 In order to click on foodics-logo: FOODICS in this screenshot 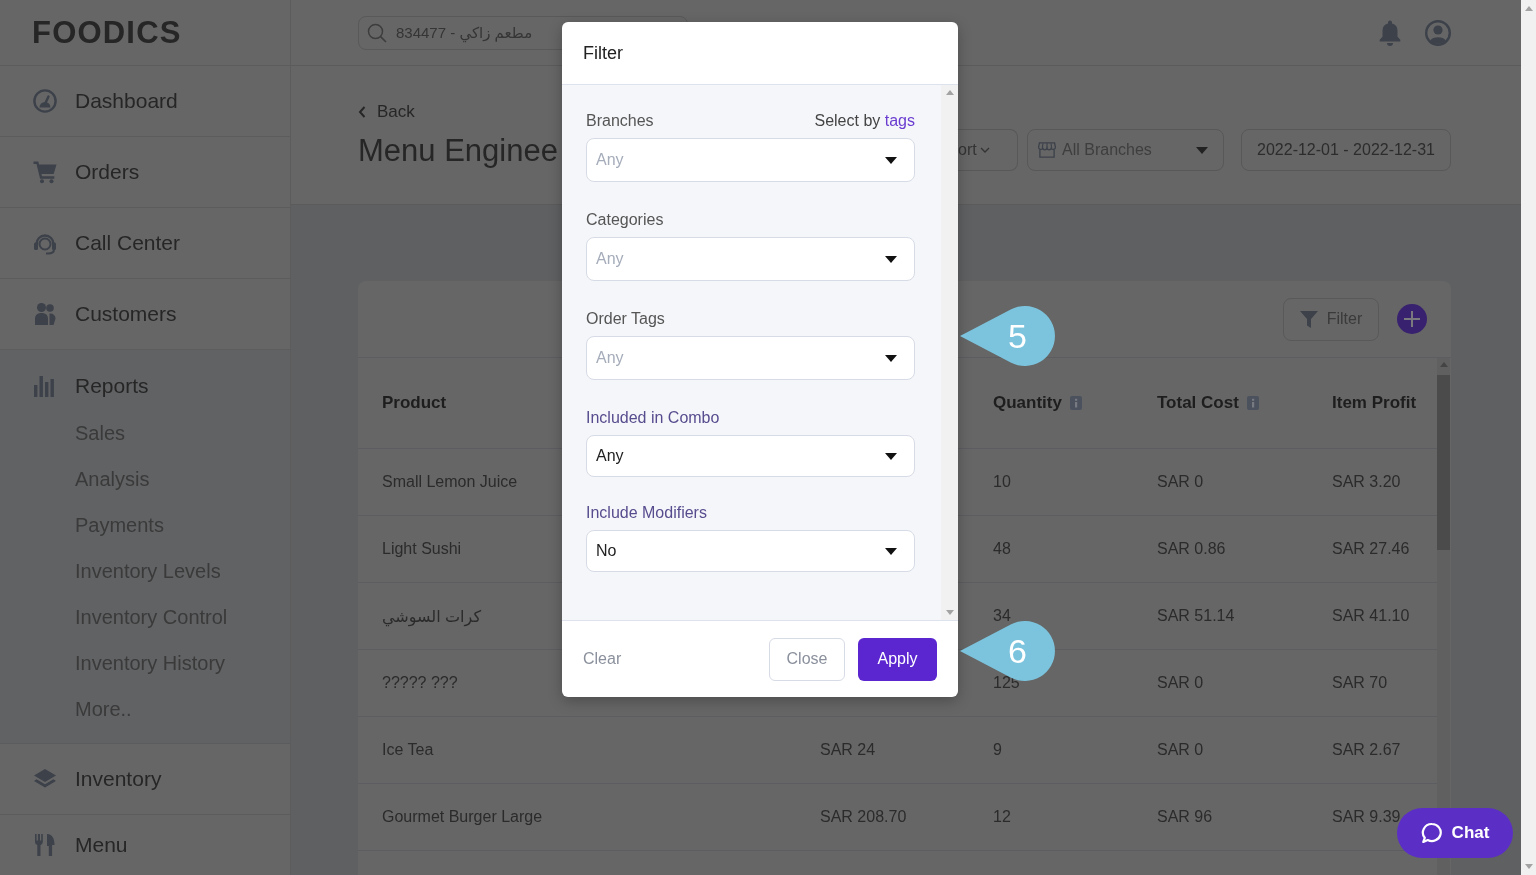, I will do `click(107, 32)`.